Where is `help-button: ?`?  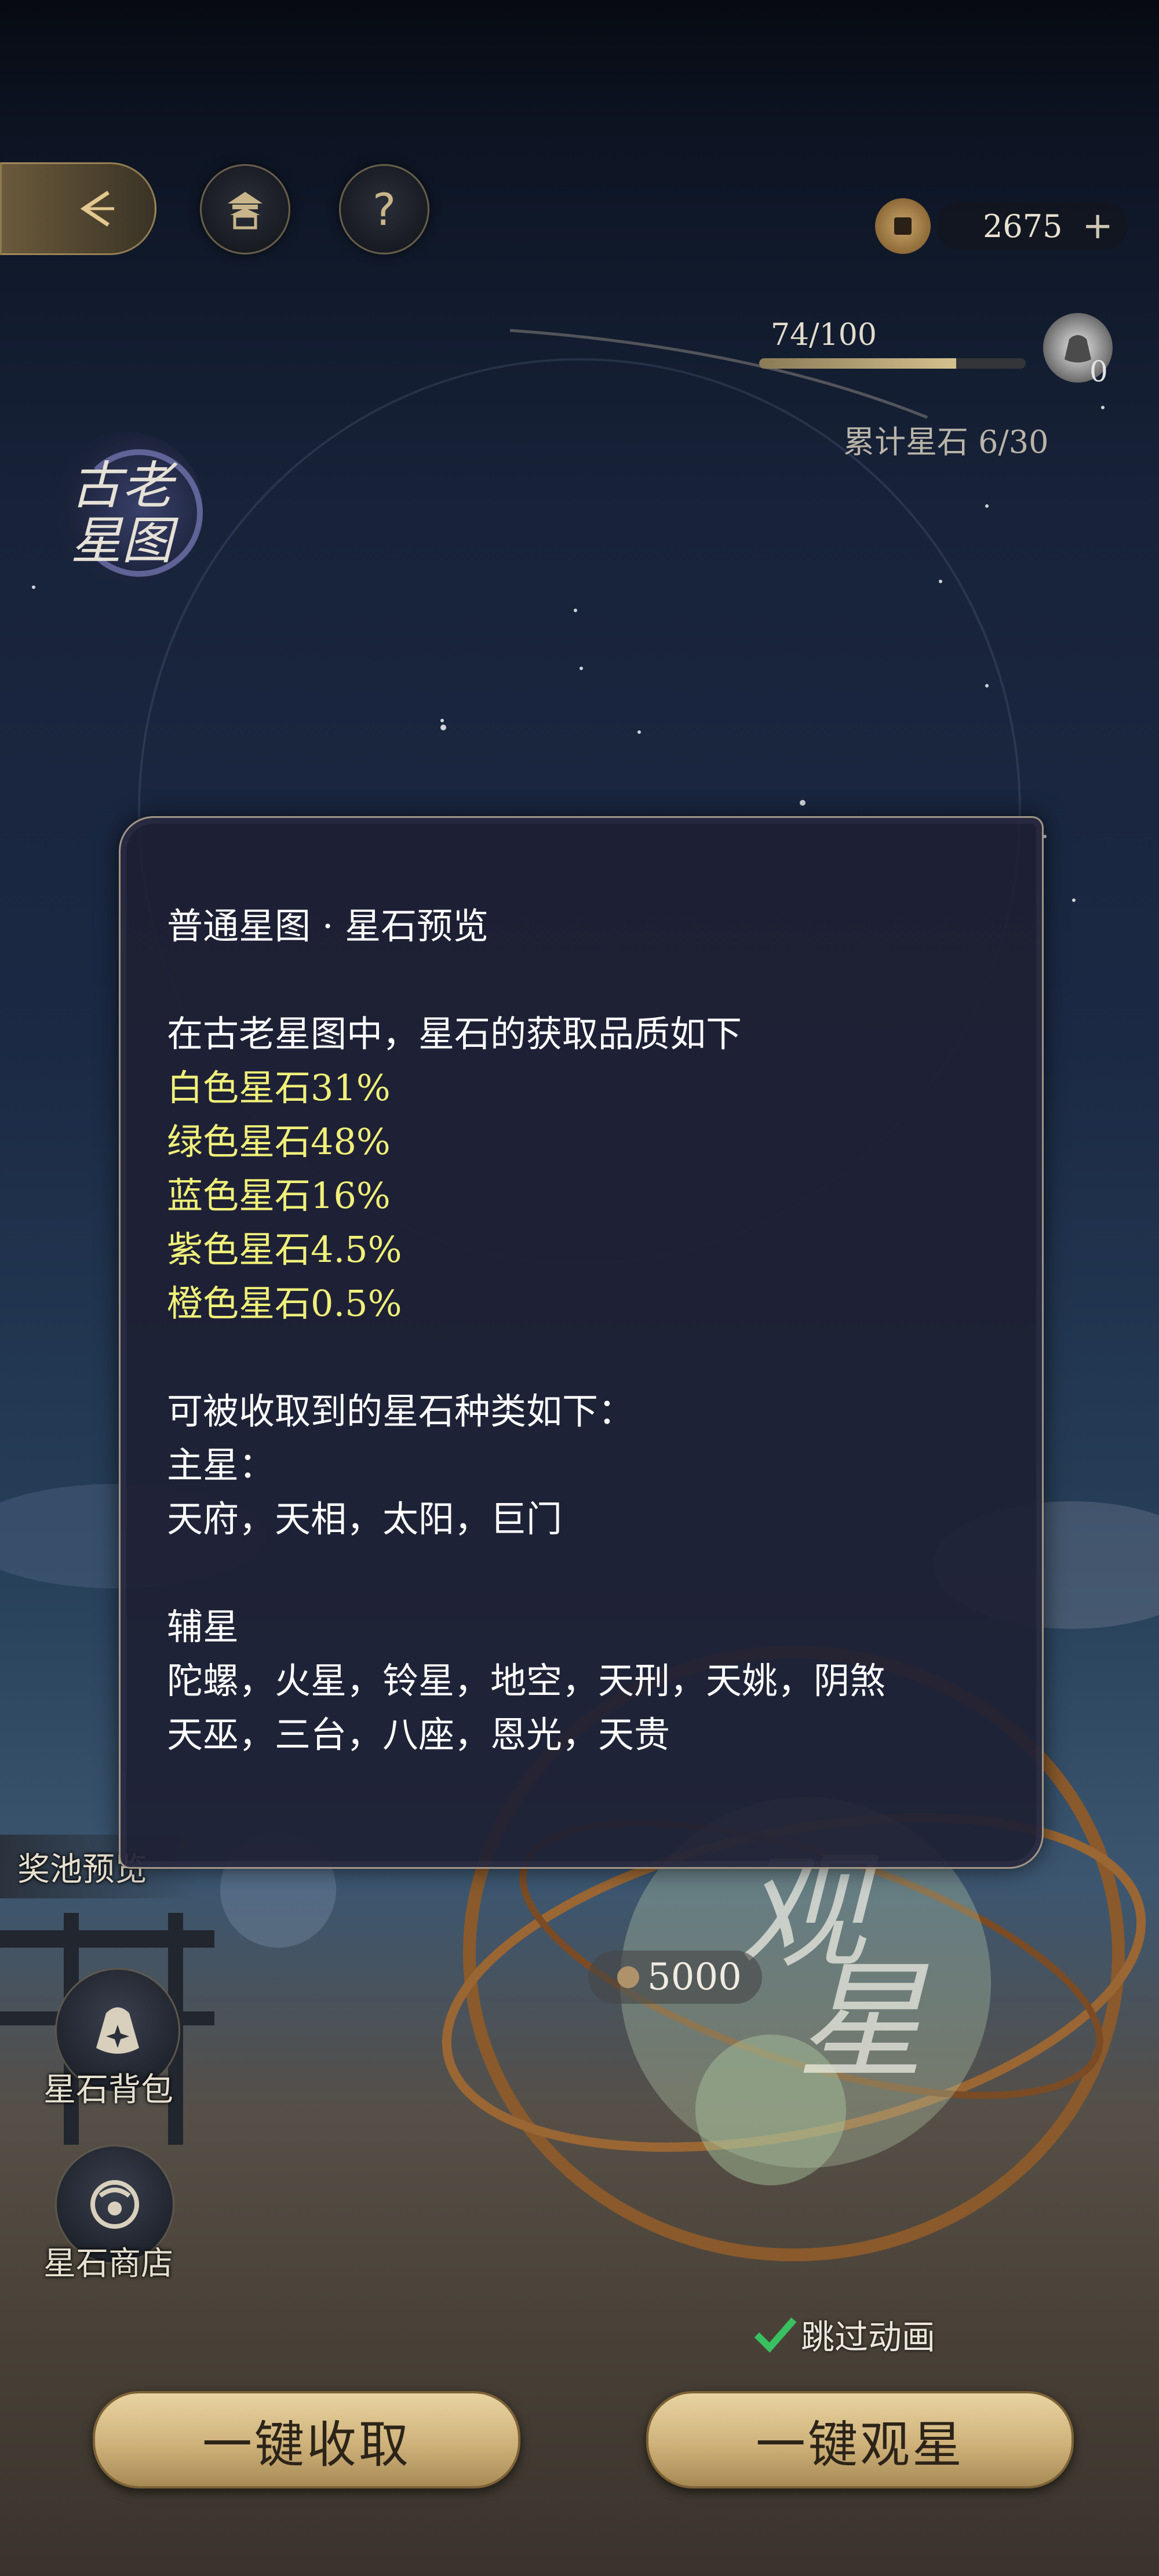 help-button: ? is located at coordinates (384, 209).